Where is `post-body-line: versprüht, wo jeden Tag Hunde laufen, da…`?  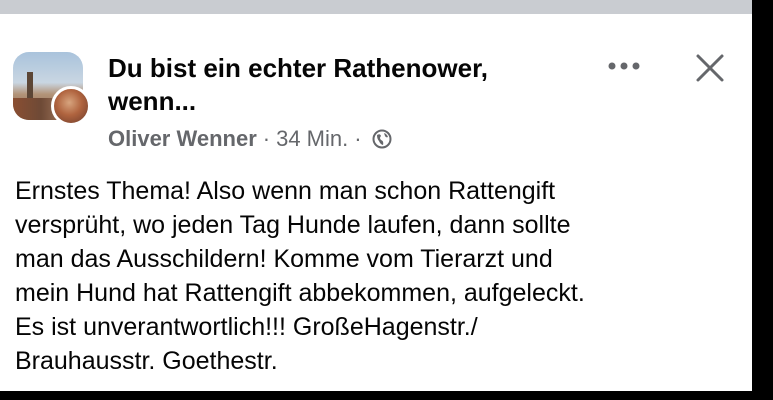 post-body-line: versprüht, wo jeden Tag Hunde laufen, da… is located at coordinates (293, 225).